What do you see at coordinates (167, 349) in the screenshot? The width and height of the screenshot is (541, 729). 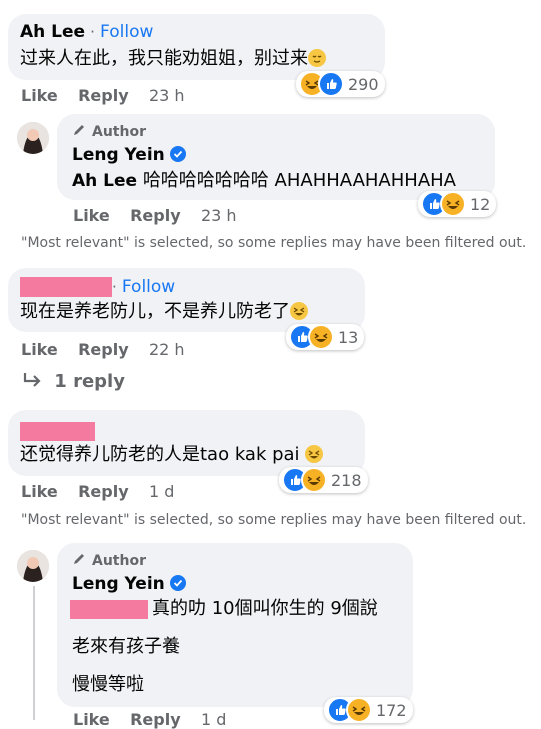 I see `timestamp: 22 h` at bounding box center [167, 349].